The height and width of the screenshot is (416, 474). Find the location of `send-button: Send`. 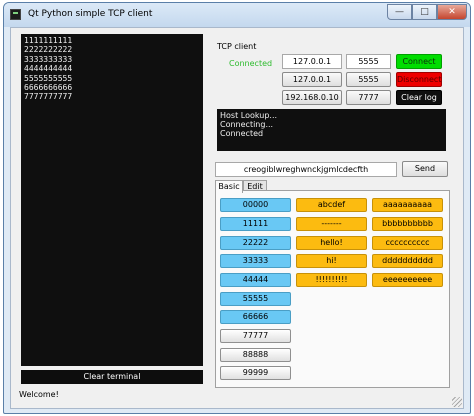

send-button: Send is located at coordinates (425, 169).